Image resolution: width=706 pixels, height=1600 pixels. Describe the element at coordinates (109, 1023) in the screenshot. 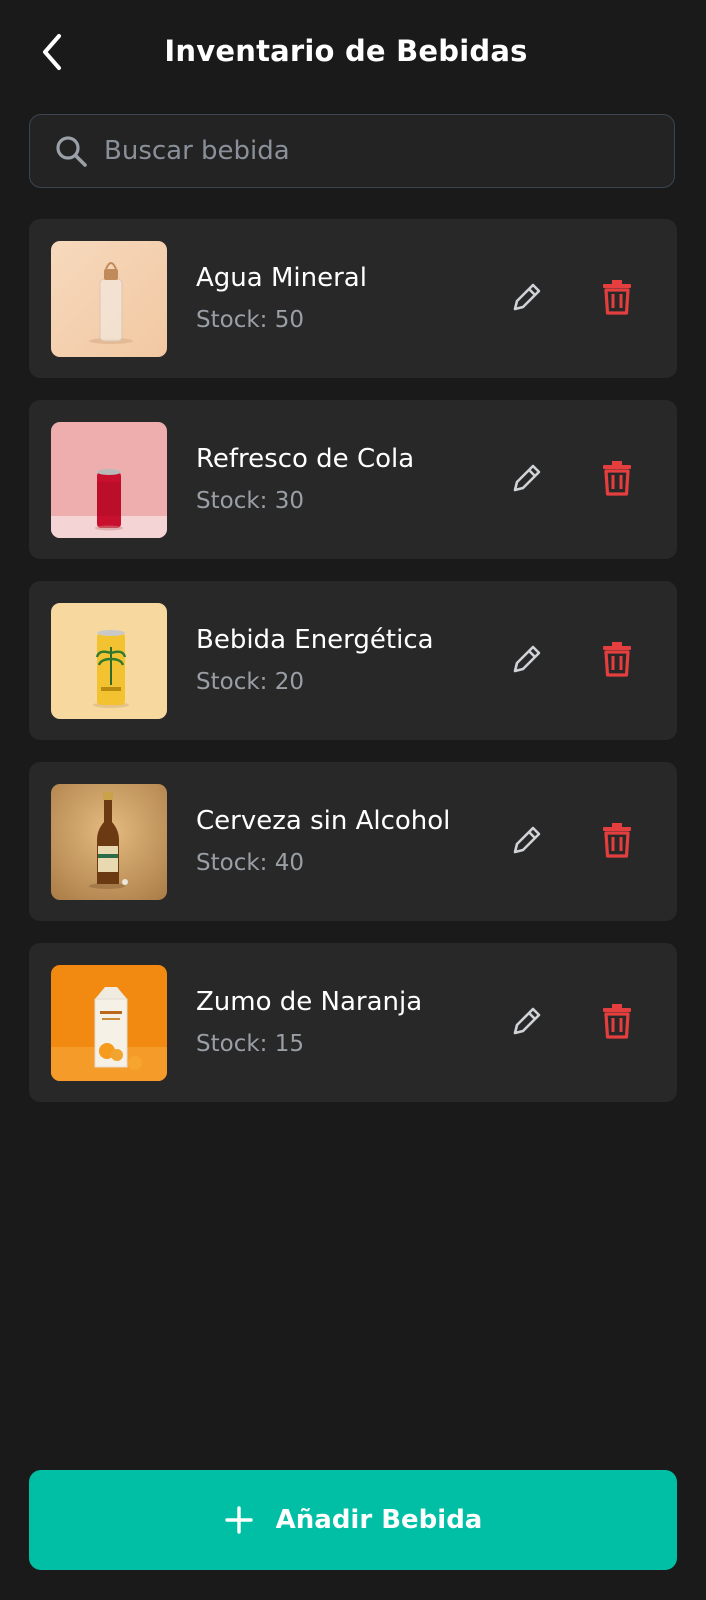

I see `drink-image-juice-carton` at that location.